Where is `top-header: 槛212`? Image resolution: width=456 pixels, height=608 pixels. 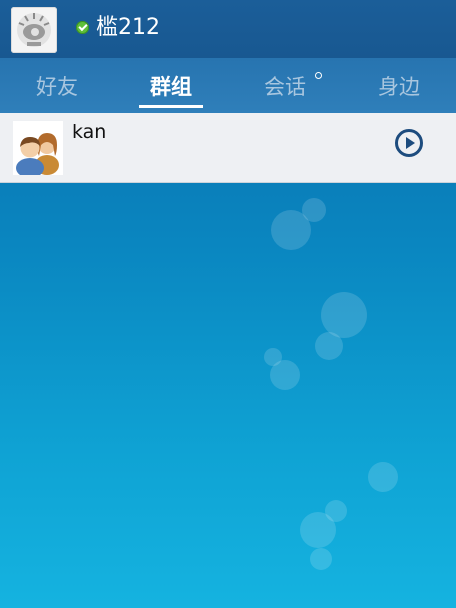 top-header: 槛212 is located at coordinates (228, 29).